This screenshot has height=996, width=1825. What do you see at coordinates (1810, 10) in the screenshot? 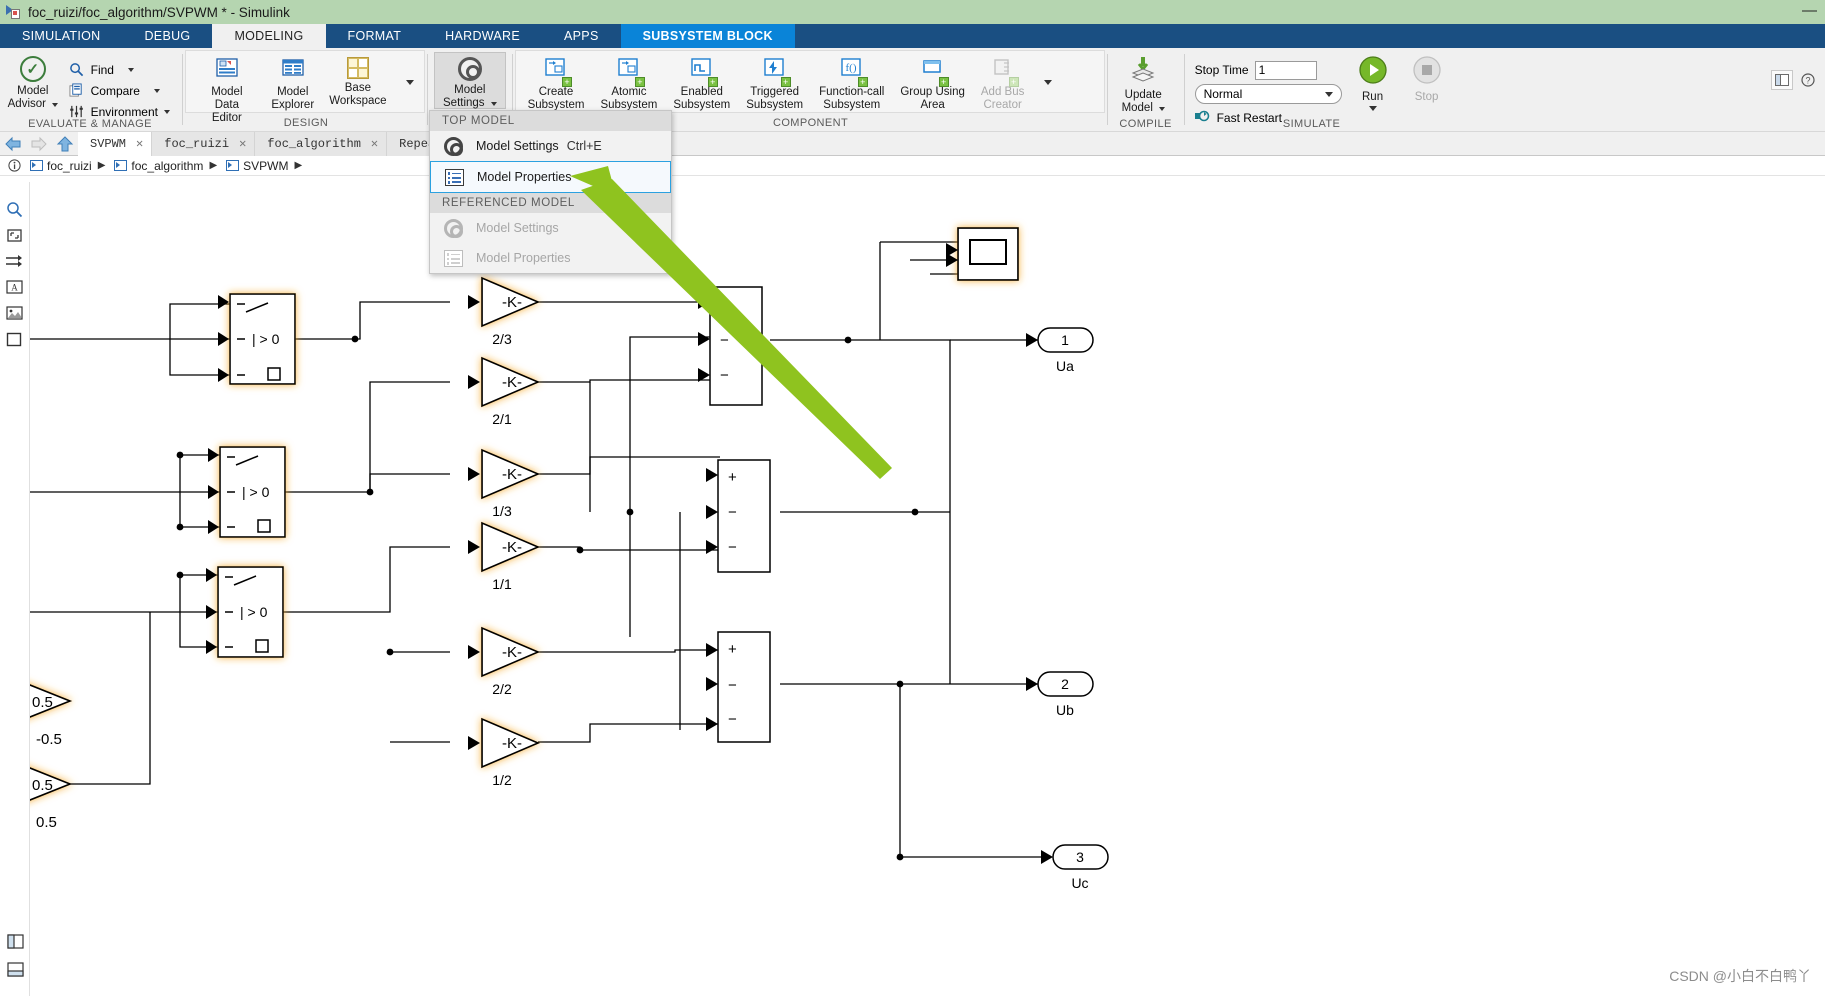
I see `minimize-button: —` at bounding box center [1810, 10].